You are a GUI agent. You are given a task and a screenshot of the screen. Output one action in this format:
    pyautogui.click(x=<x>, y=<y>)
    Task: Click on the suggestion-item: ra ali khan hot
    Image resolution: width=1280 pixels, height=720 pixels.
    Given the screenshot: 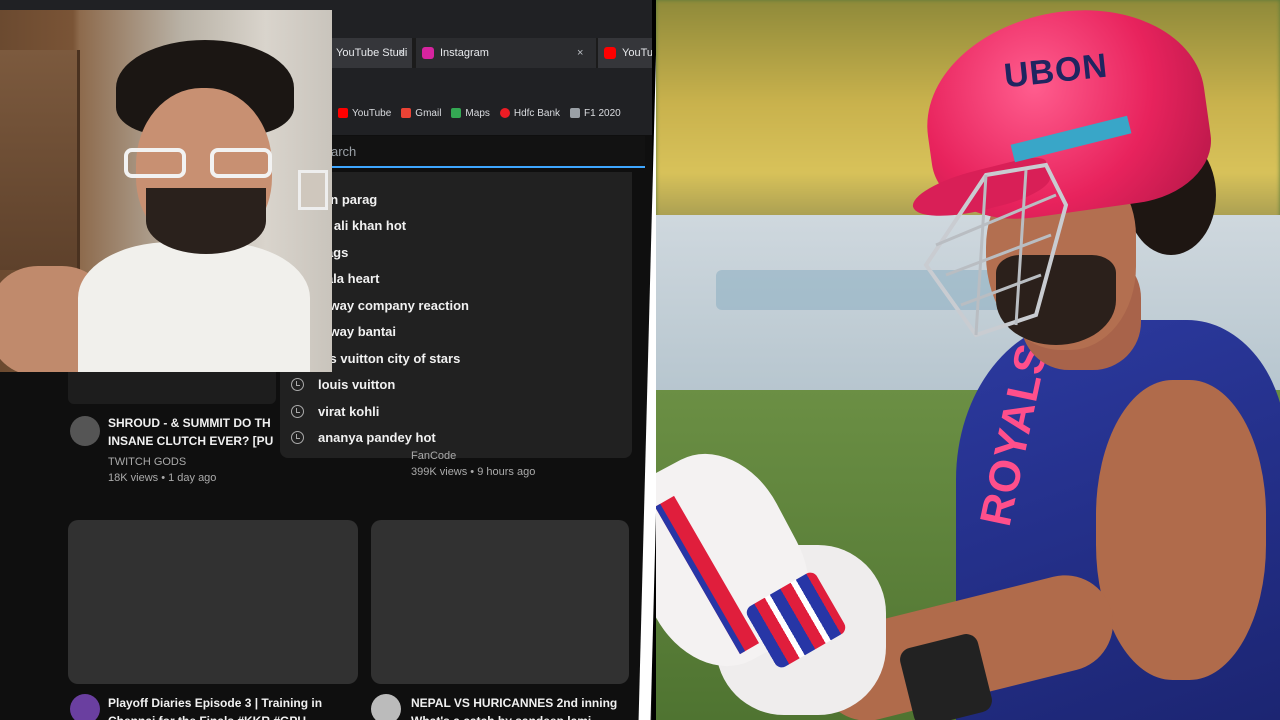 What is the action you would take?
    pyautogui.click(x=456, y=225)
    